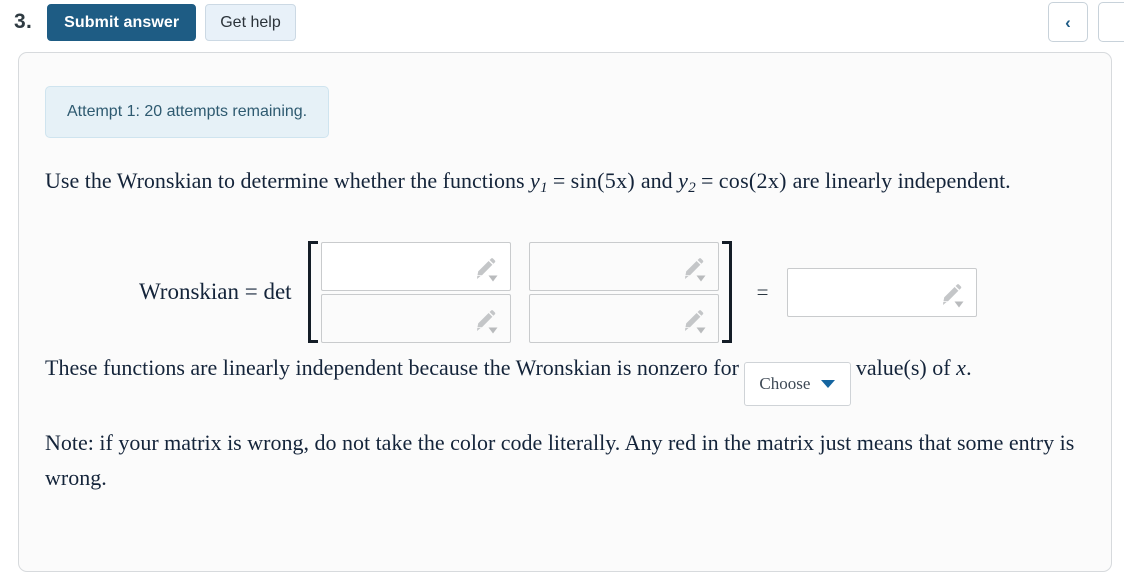 This screenshot has width=1124, height=572. Describe the element at coordinates (903, 367) in the screenshot. I see `independence-after-text: value(s) of` at that location.